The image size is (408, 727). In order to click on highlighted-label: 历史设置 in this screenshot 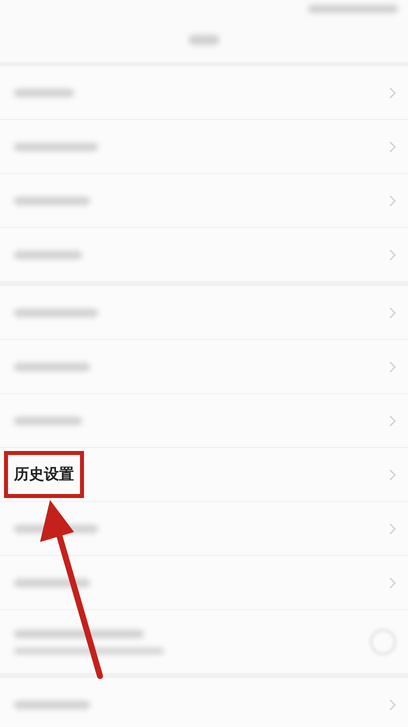, I will do `click(44, 474)`.